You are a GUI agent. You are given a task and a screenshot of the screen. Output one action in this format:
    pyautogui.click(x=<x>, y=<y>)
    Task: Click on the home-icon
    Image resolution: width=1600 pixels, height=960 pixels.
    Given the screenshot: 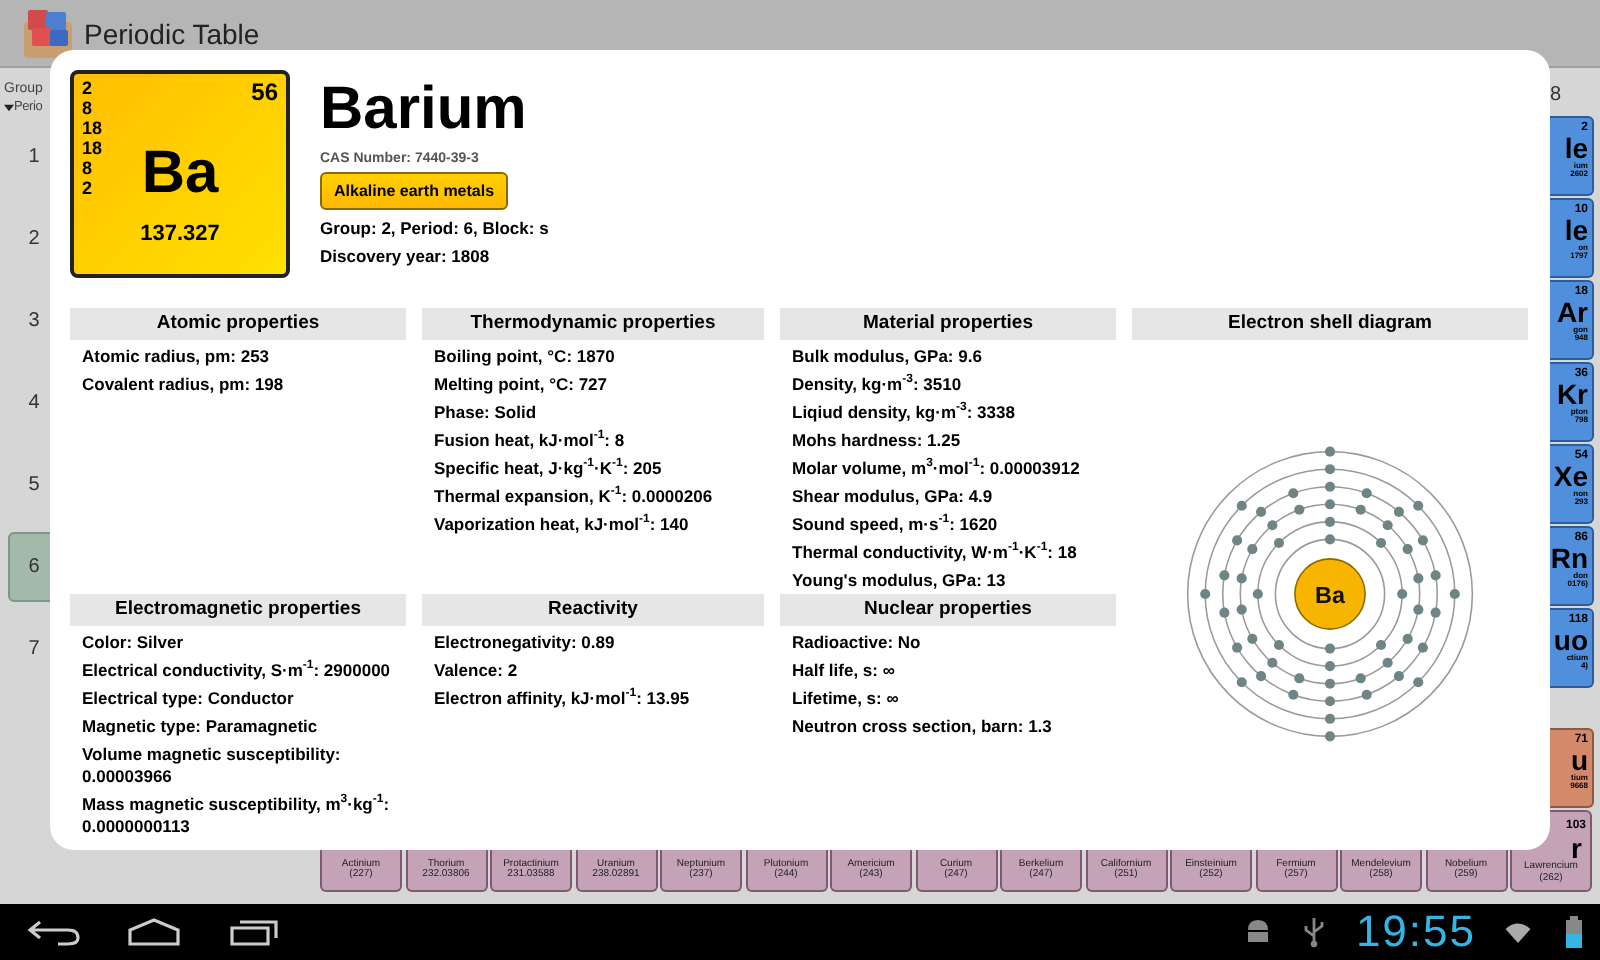 What is the action you would take?
    pyautogui.click(x=154, y=932)
    